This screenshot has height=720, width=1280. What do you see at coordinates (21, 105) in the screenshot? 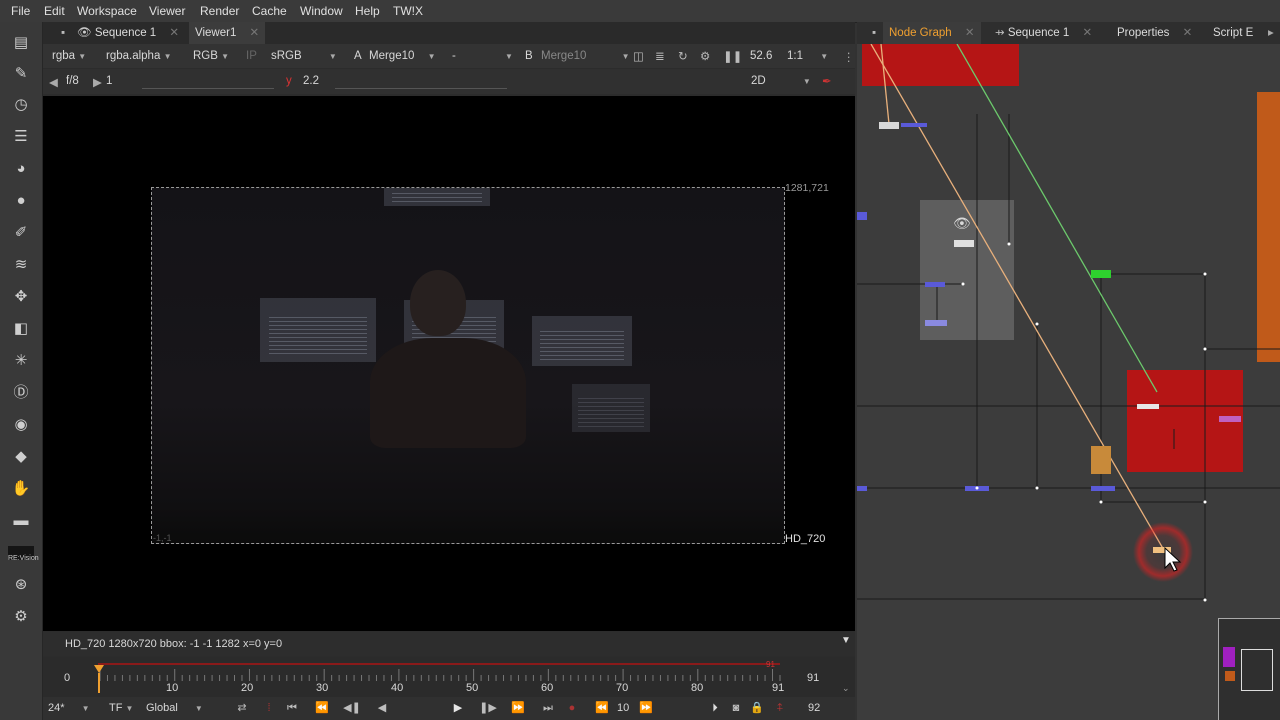
I see `time-tools-icon: ◷` at bounding box center [21, 105].